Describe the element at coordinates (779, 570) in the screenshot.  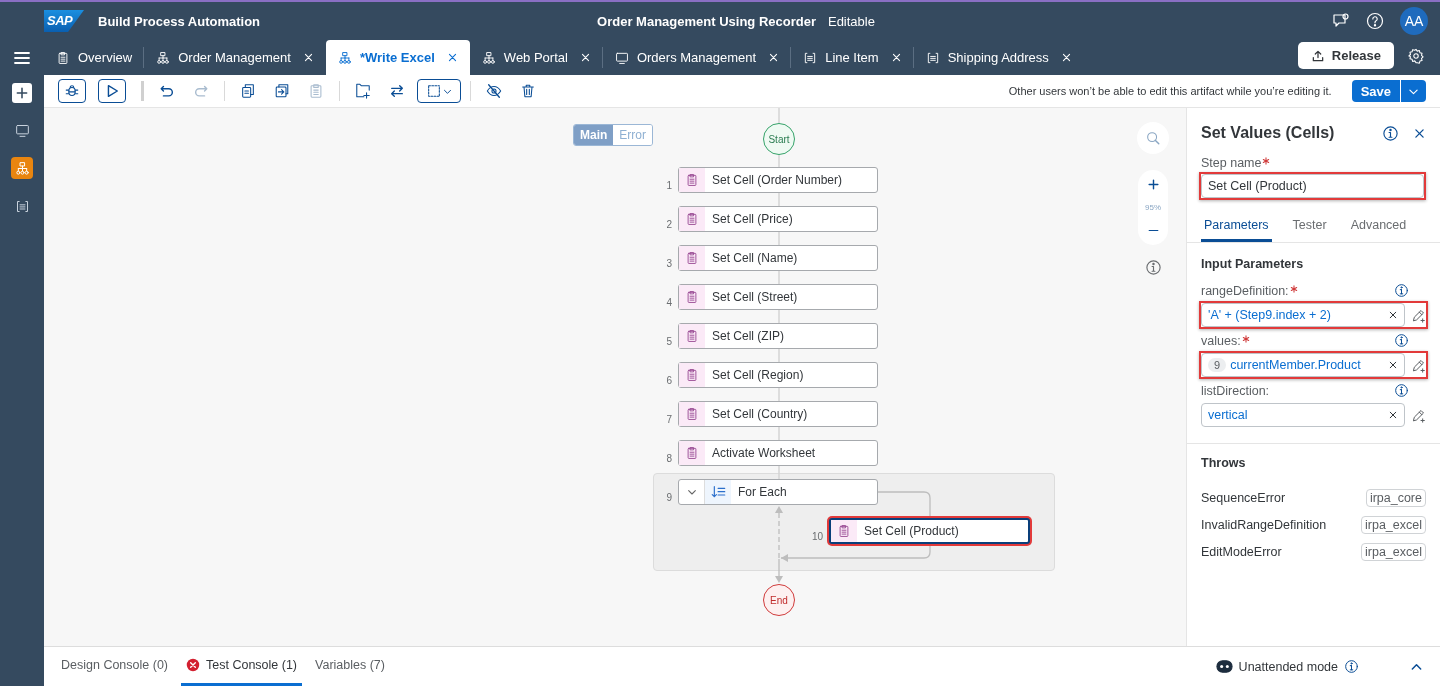
I see `connector-arrow` at that location.